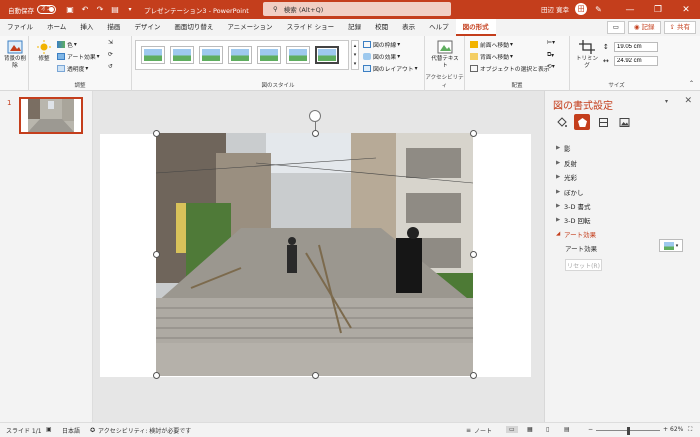  I want to click on group-objects-button: ⧉ ▾, so click(550, 55).